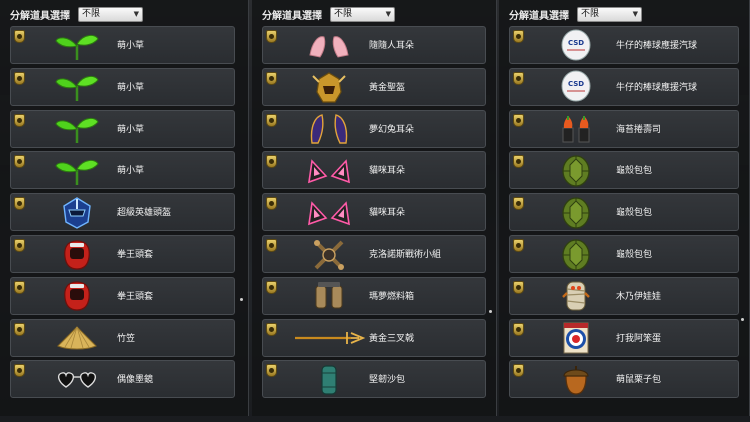  What do you see at coordinates (624, 337) in the screenshot?
I see `item-row: 打我阿笨蛋` at bounding box center [624, 337].